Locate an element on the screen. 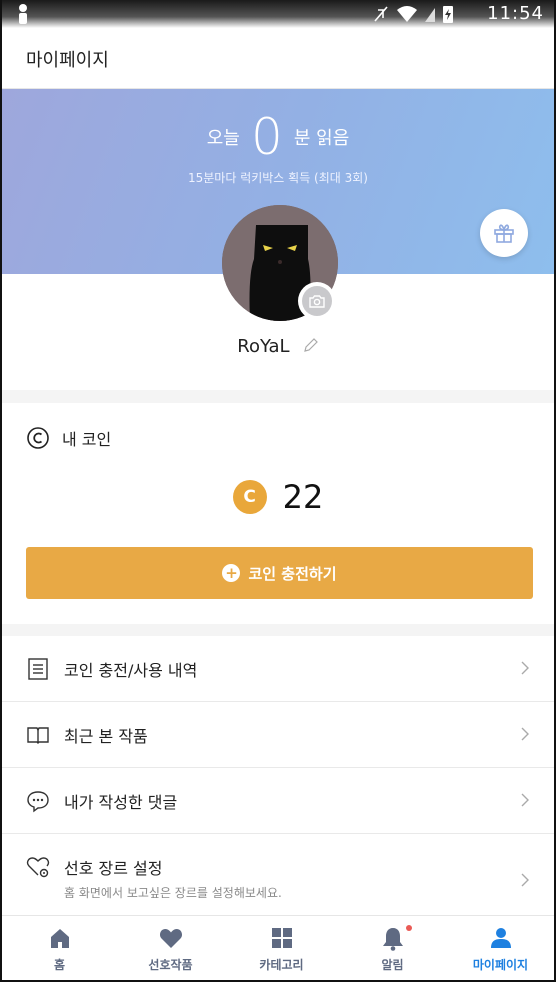 This screenshot has height=982, width=556. heart-settings-icon is located at coordinates (38, 867).